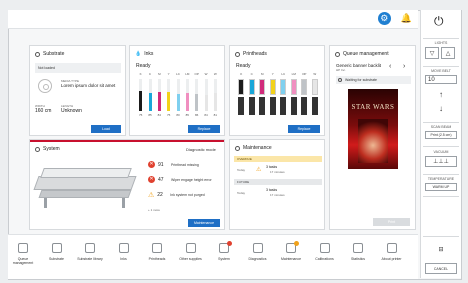 This screenshot has height=283, width=468. I want to click on diagnostics-icon, so click(257, 248).